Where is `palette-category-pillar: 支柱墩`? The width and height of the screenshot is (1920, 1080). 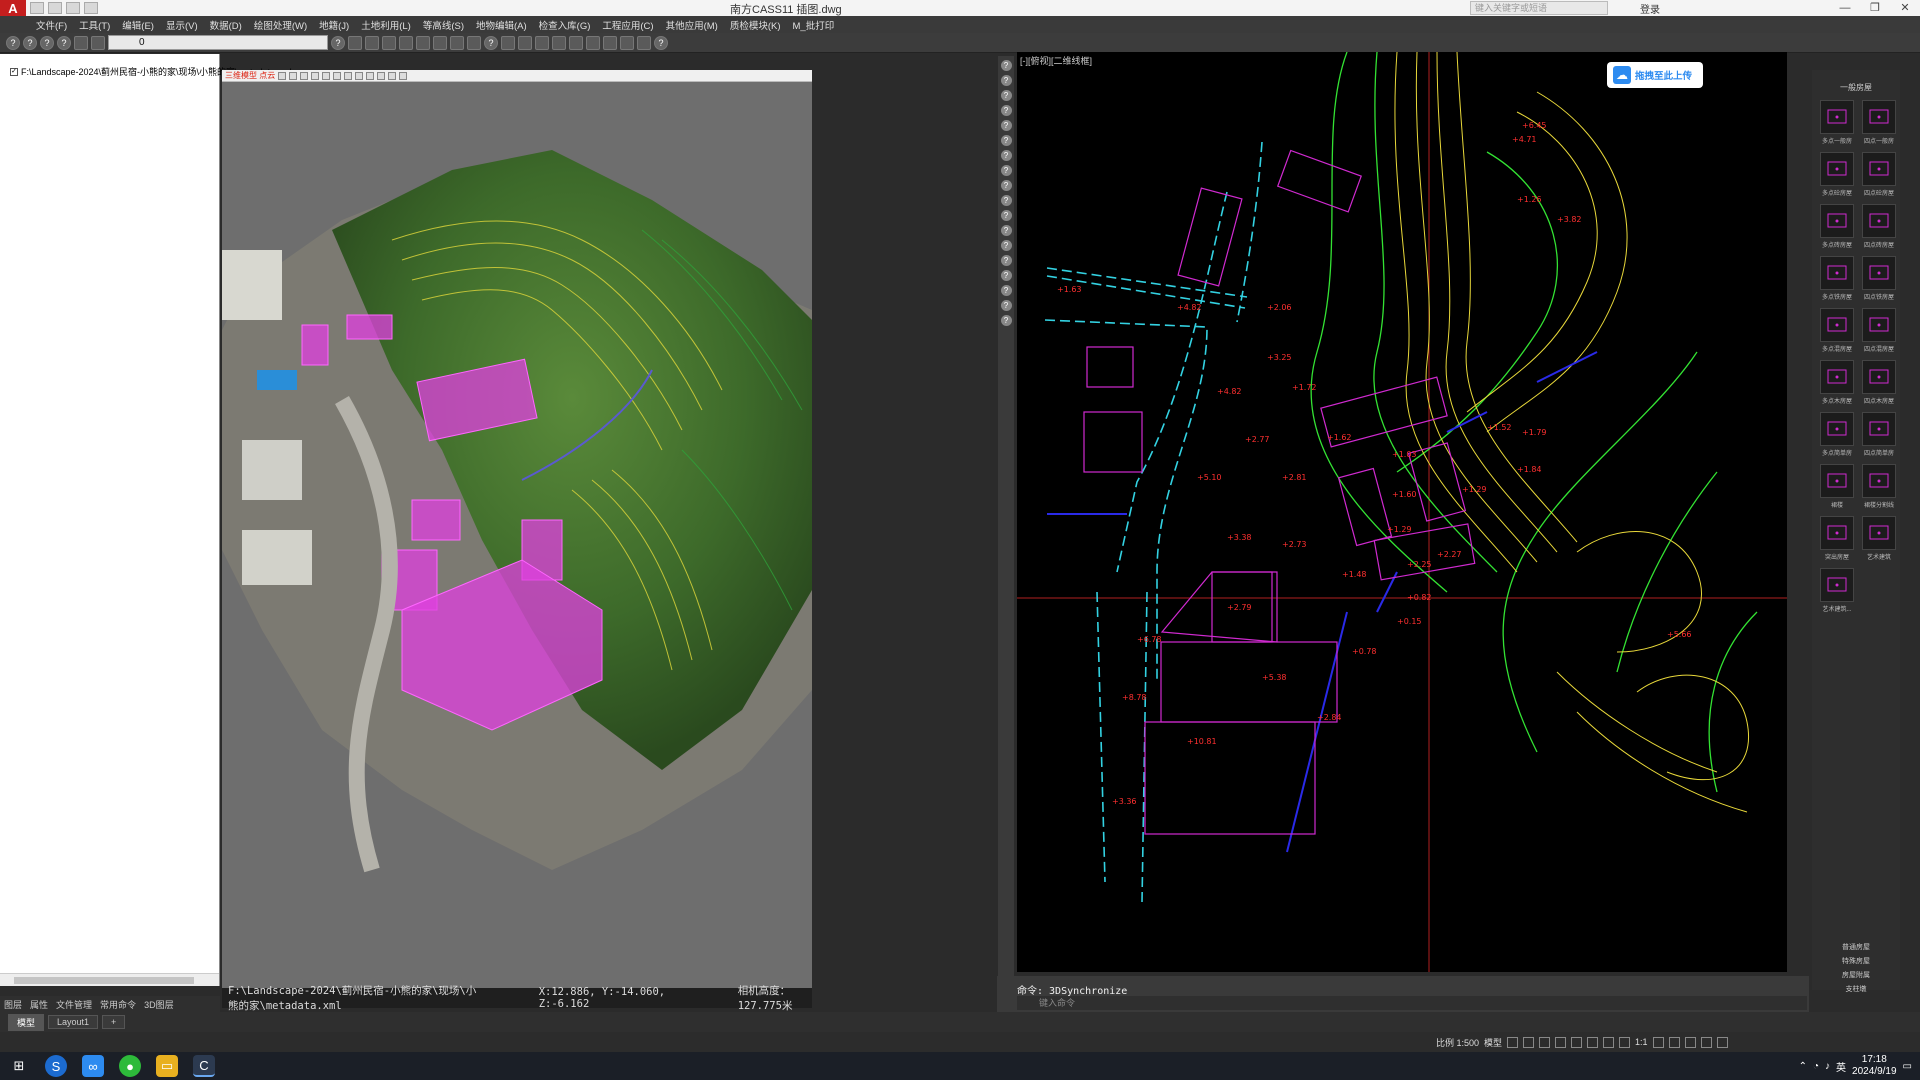
palette-category-pillar: 支柱墩 is located at coordinates (1856, 989).